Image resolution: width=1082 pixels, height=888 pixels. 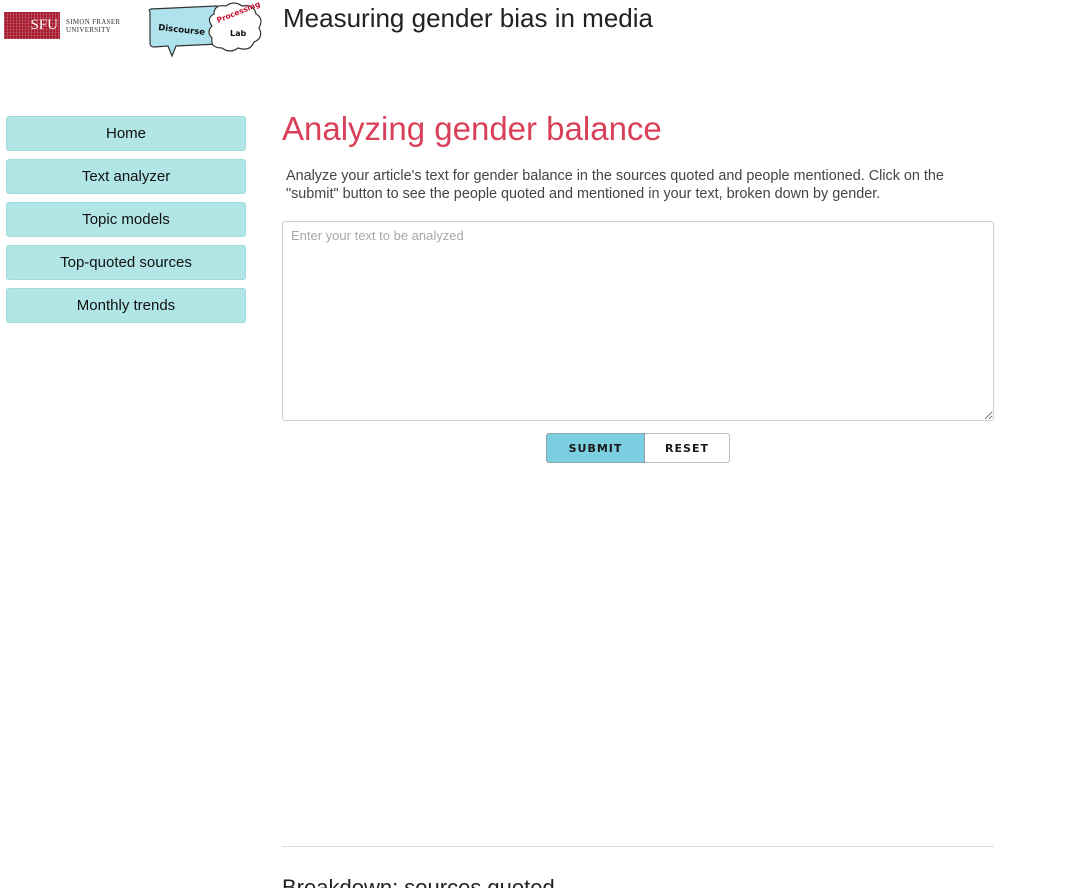 I want to click on sfu-logo-name: SIMON FRASER UNIVERSITY, so click(x=93, y=26).